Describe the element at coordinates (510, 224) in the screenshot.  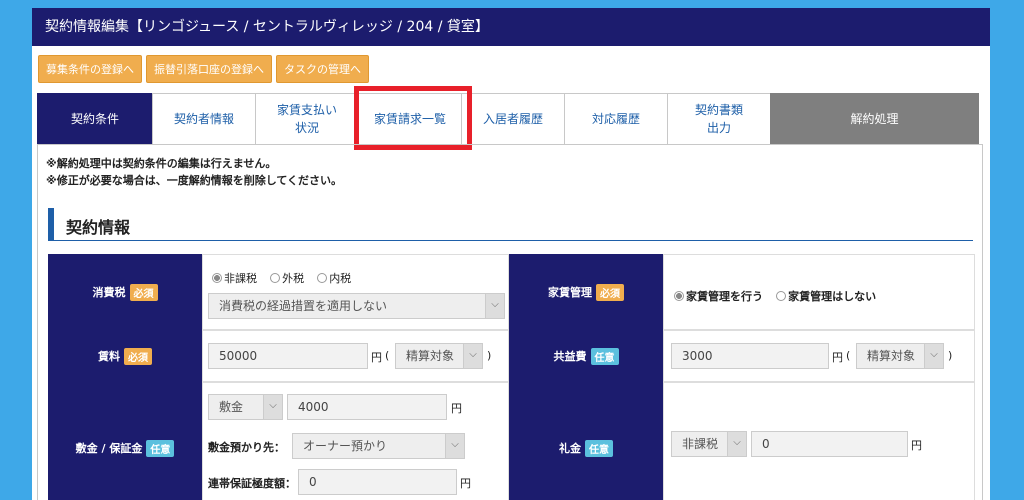
I see `section-header: 契約情報` at that location.